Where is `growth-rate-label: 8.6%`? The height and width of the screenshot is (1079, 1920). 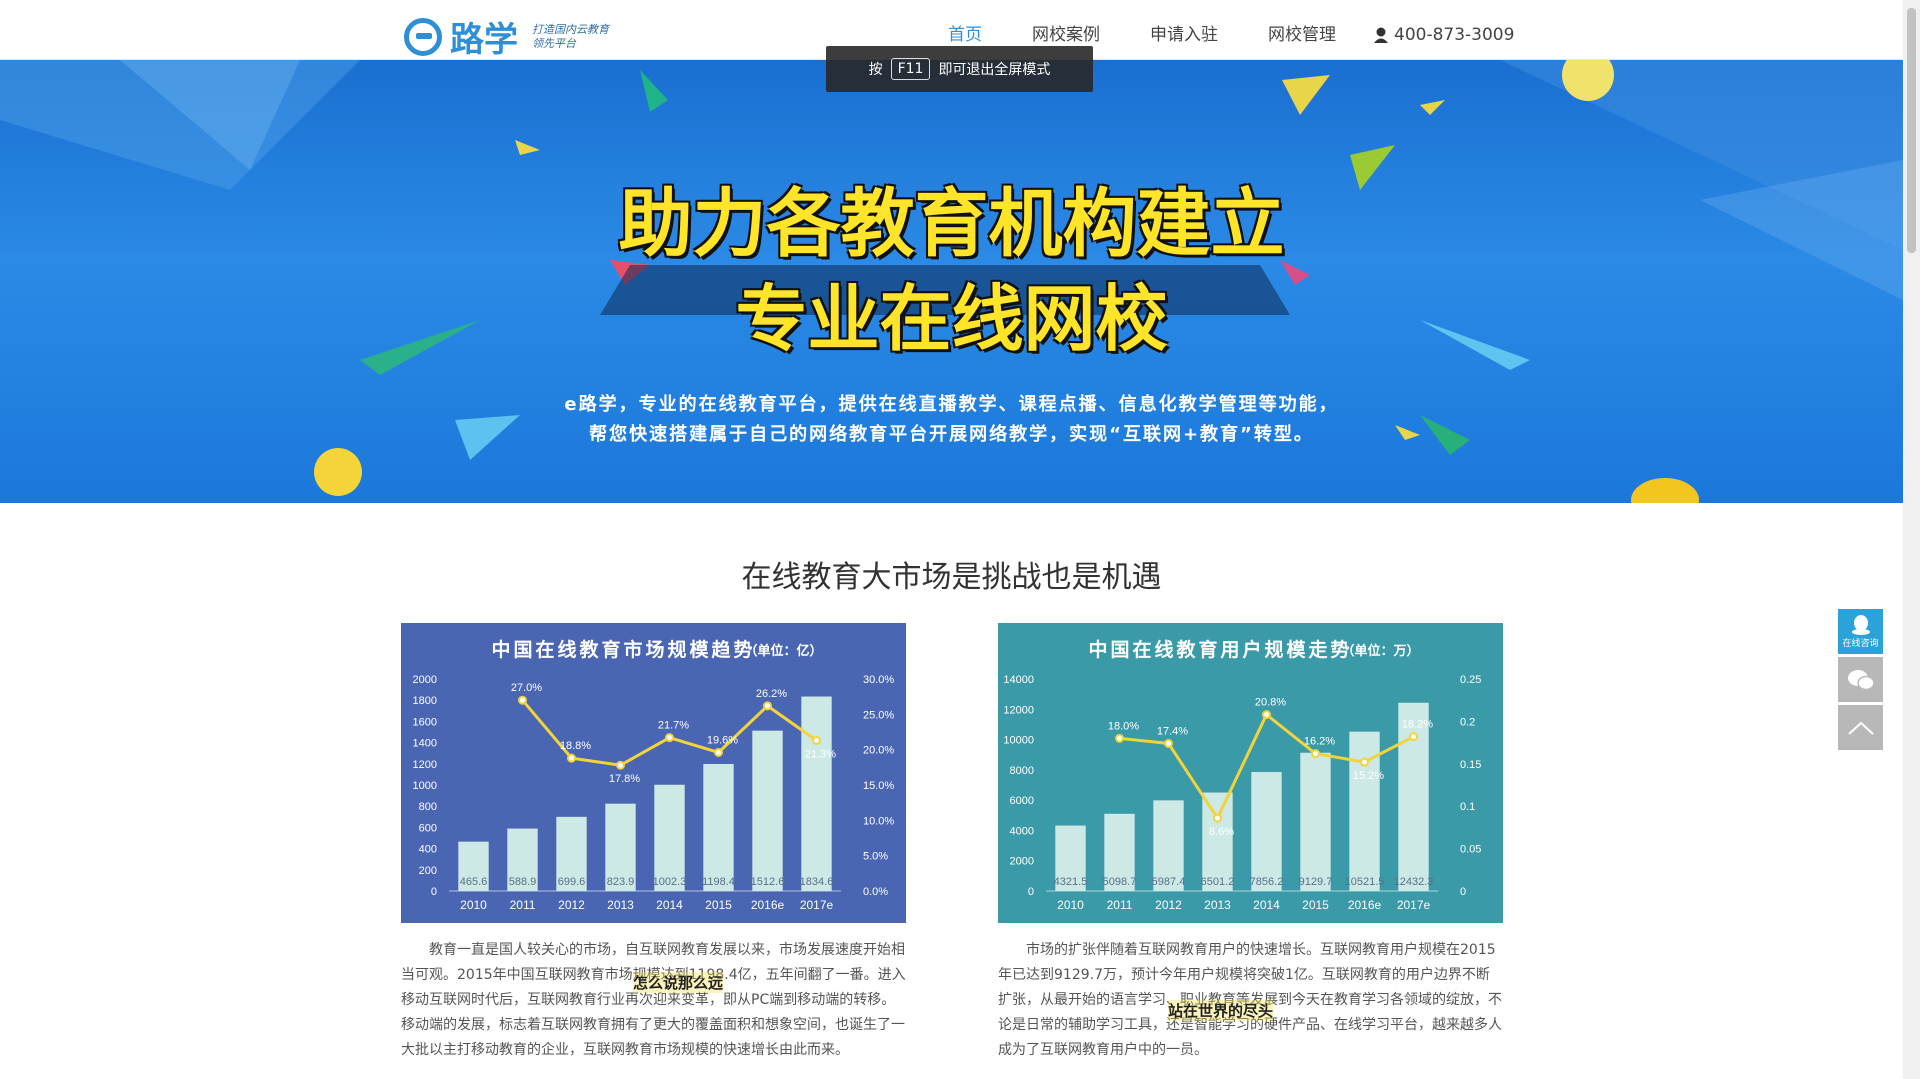
growth-rate-label: 8.6% is located at coordinates (1221, 832).